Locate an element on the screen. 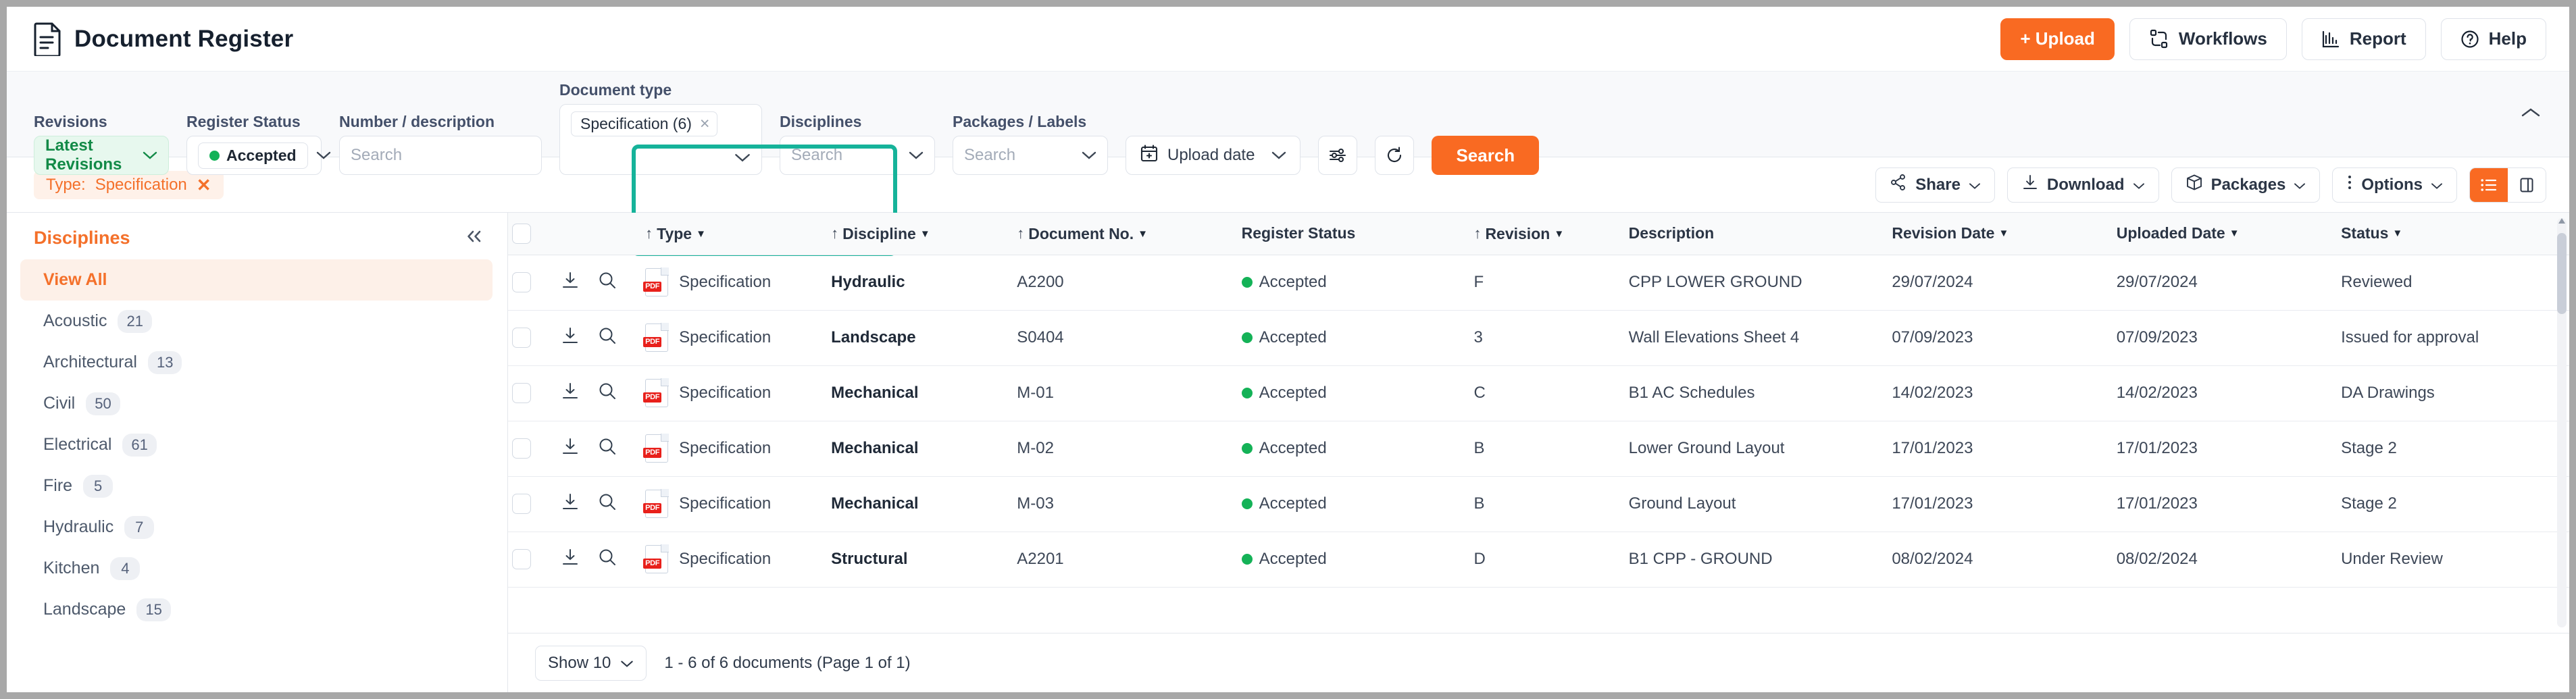  col-description: Description is located at coordinates (1756, 234).